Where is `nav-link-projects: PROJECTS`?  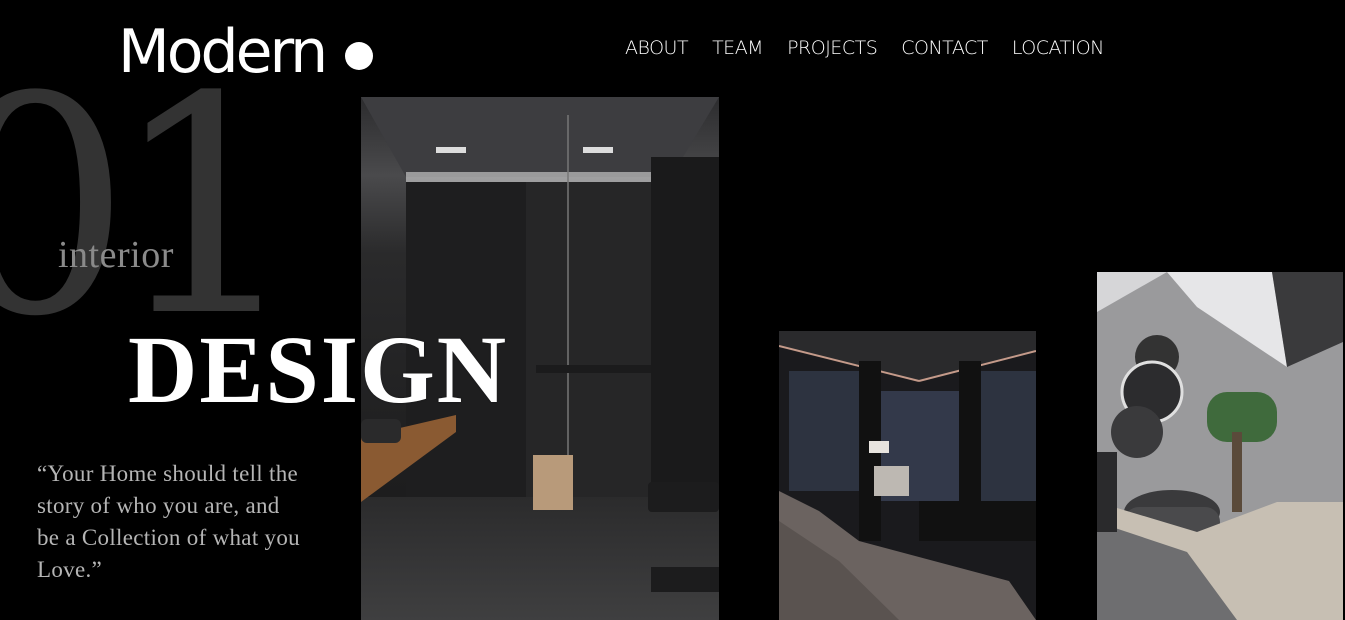
nav-link-projects: PROJECTS is located at coordinates (832, 48).